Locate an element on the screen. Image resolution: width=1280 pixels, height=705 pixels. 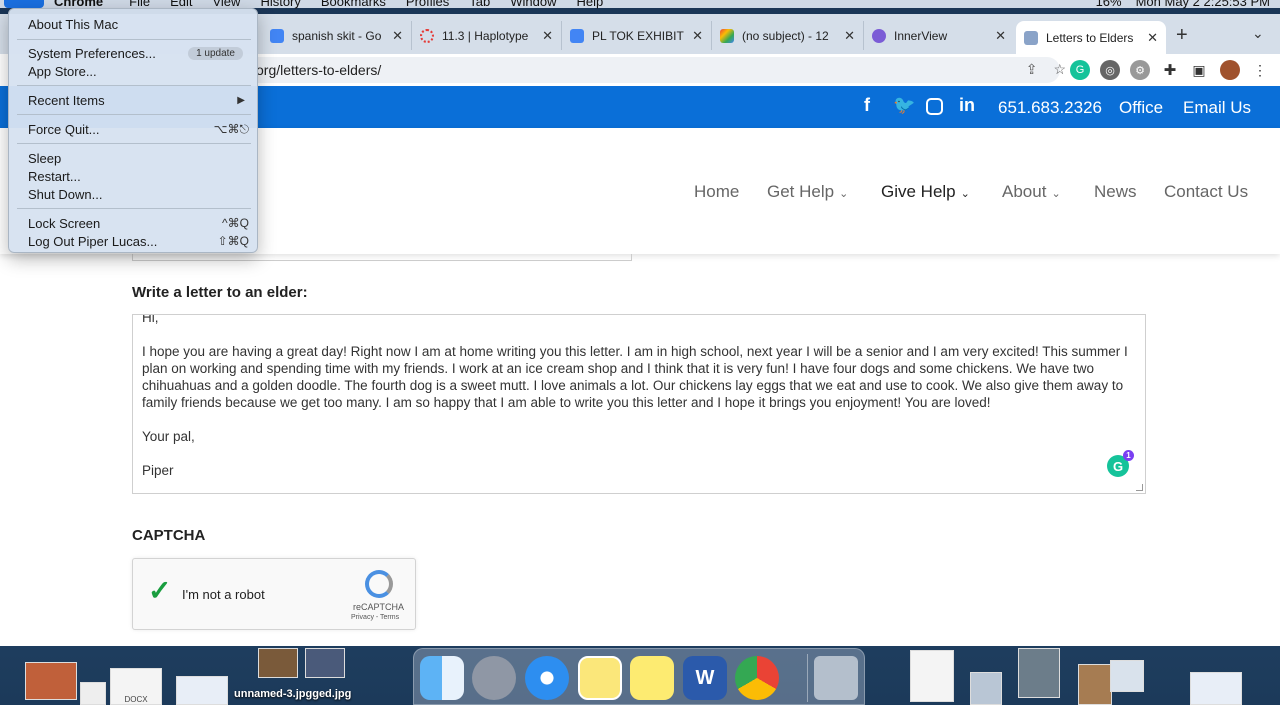
safari-compass-icon is located at coordinates (547, 678).